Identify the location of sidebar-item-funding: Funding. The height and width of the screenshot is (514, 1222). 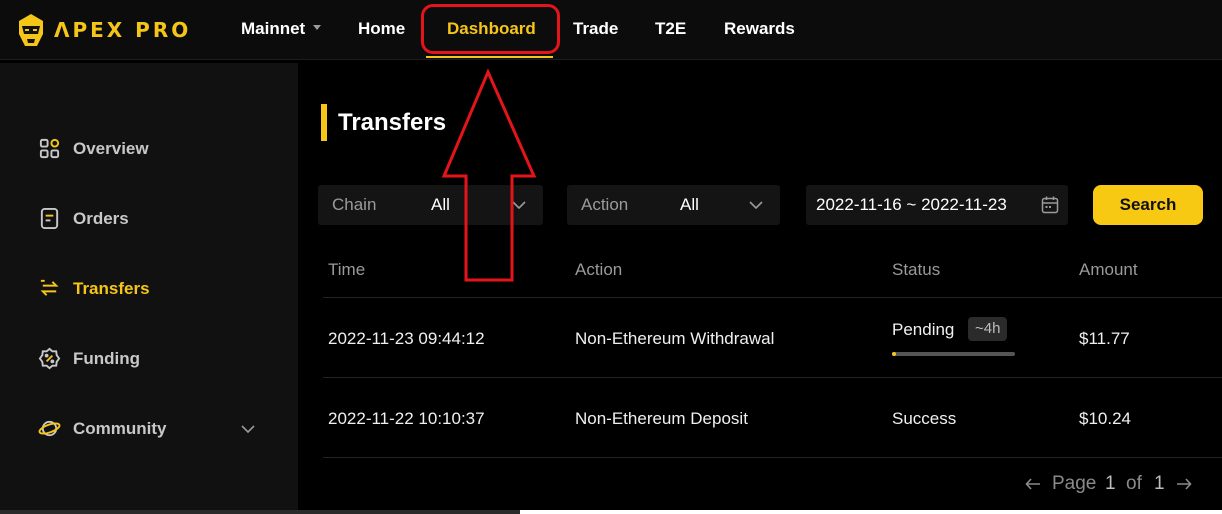
(89, 358).